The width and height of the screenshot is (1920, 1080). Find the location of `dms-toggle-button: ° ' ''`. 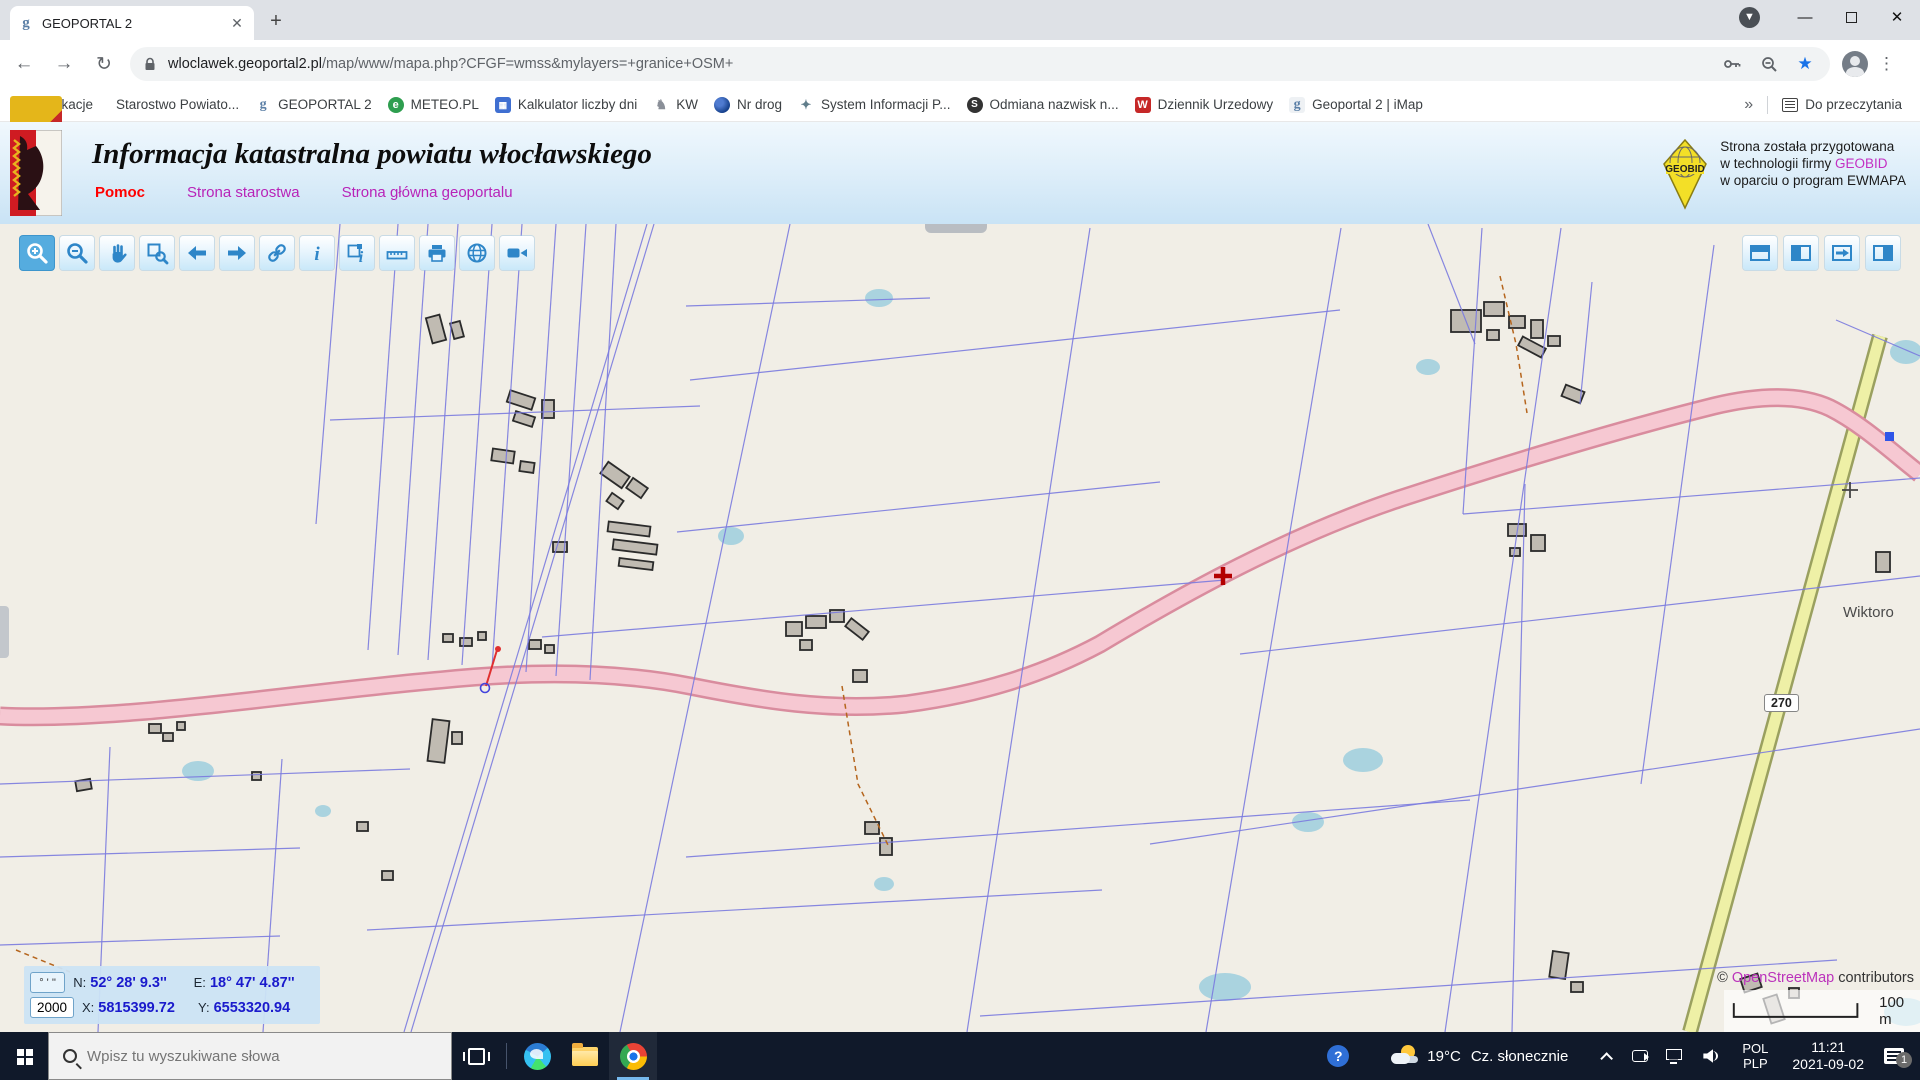

dms-toggle-button: ° ' '' is located at coordinates (48, 982).